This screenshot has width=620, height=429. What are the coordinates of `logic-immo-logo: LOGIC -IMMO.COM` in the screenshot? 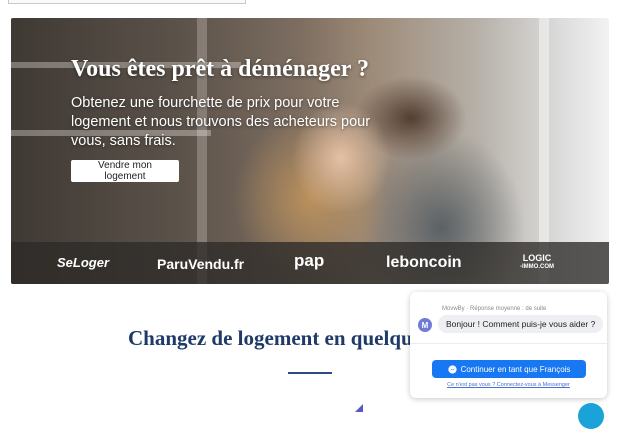 It's located at (537, 263).